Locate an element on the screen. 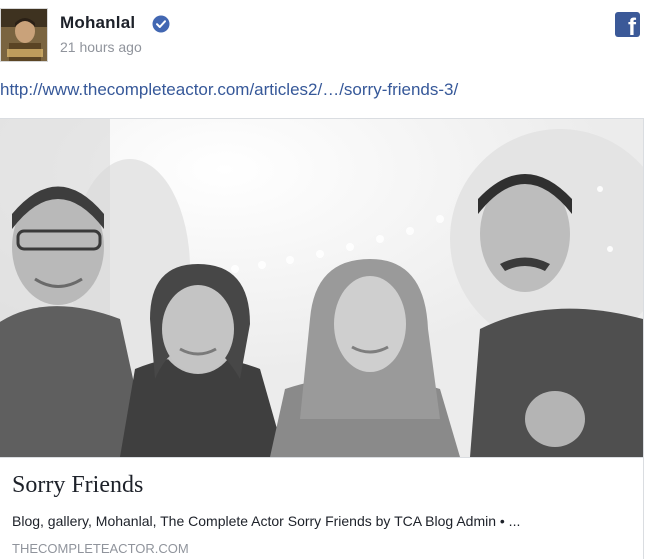 The width and height of the screenshot is (650, 560). post-timestamp: 21 hours ago is located at coordinates (101, 47).